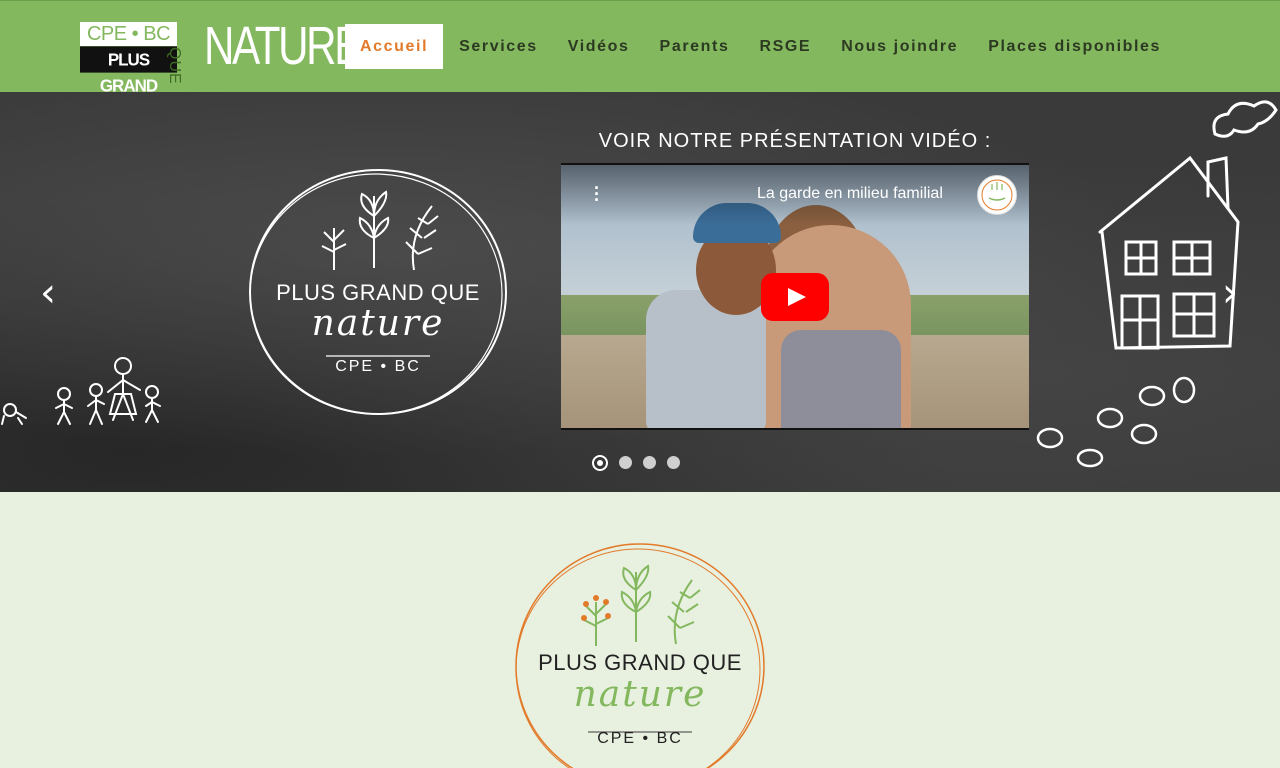  I want to click on site-logo: CPE • BC PLUS GRAND QUE NATURE, so click(221, 56).